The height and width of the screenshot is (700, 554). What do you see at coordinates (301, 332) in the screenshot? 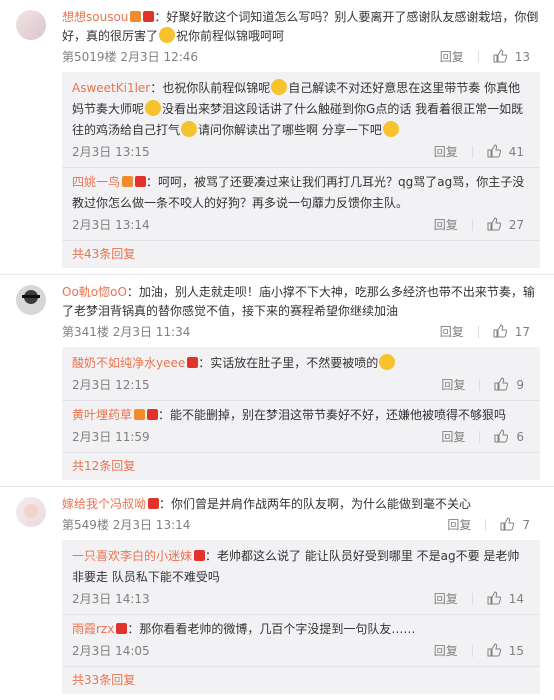
I see `comment-meta: 第341楼 2月3日 11:34 回复 17` at bounding box center [301, 332].